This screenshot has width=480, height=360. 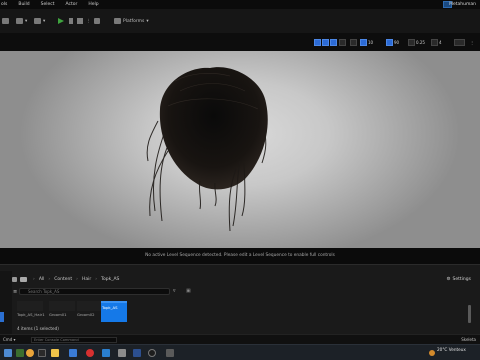 What do you see at coordinates (55, 353) in the screenshot?
I see `explorer-icon` at bounding box center [55, 353].